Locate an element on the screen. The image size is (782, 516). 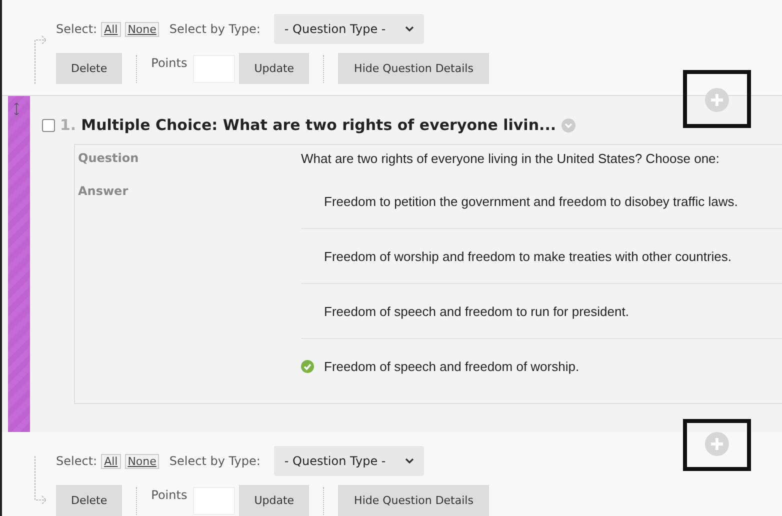
question-label: Question is located at coordinates (109, 158).